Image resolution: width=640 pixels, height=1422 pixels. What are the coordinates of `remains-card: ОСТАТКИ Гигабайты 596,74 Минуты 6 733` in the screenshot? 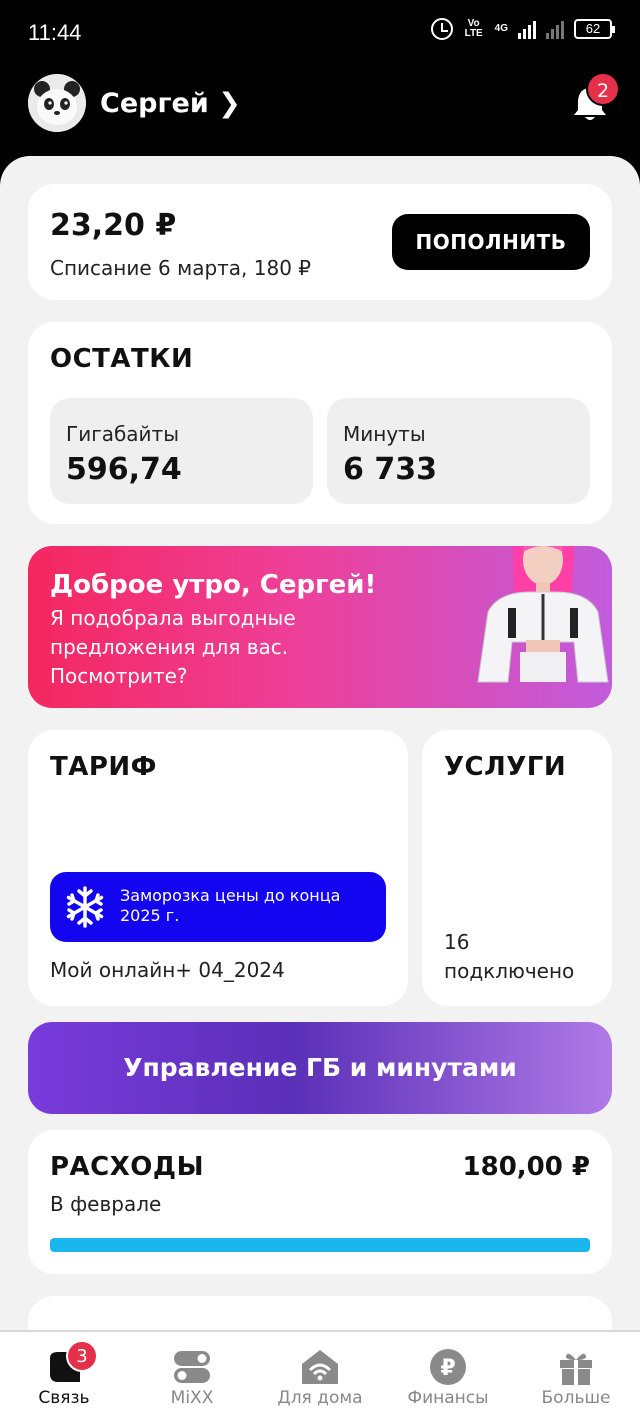 It's located at (320, 423).